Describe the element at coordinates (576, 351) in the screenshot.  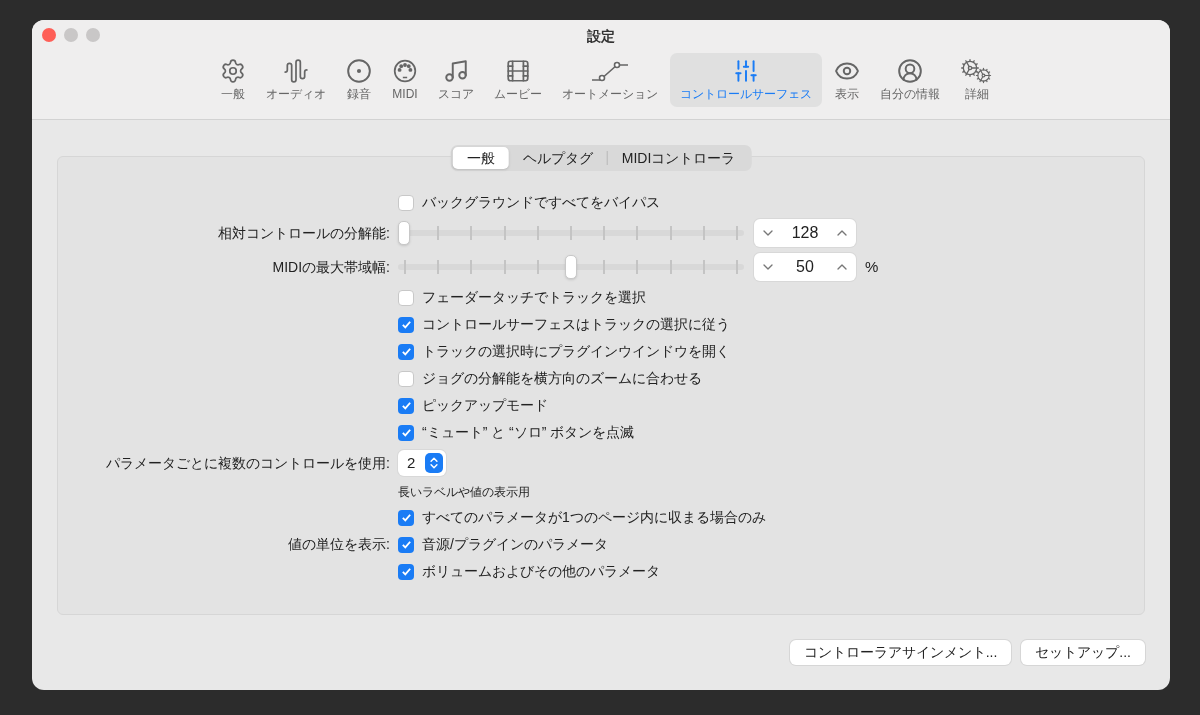
I see `checkbox-label: トラックの選択時にプラグインウインドウを開く` at that location.